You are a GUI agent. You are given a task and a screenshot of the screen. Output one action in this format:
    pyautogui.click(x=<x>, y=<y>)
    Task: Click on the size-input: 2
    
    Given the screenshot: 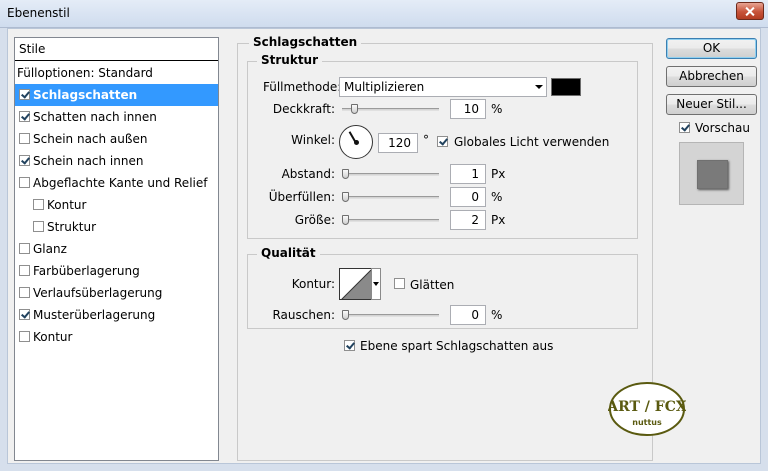 What is the action you would take?
    pyautogui.click(x=468, y=220)
    